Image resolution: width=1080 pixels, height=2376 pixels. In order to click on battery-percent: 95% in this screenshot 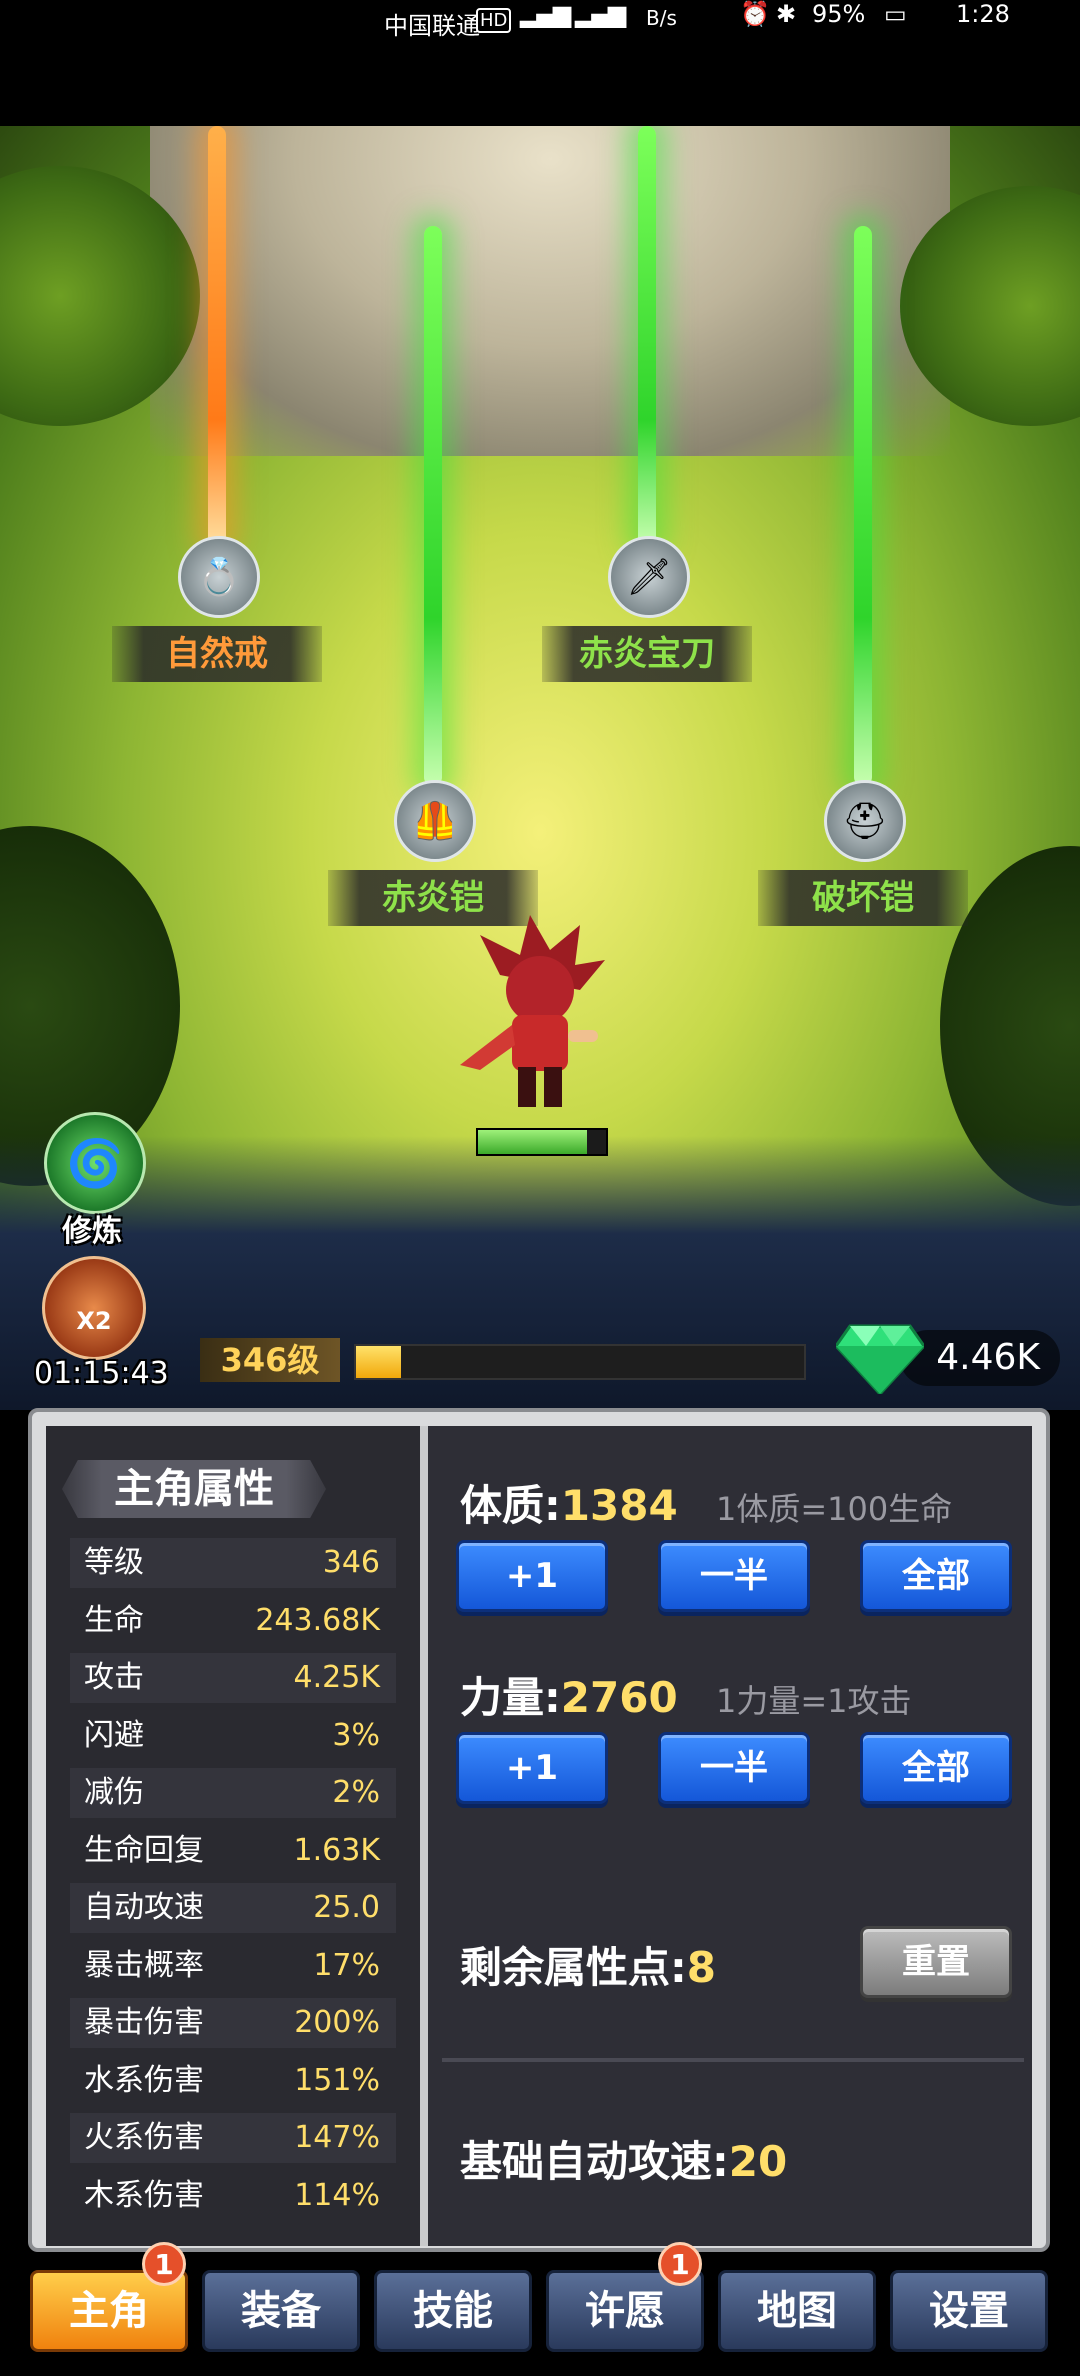, I will do `click(839, 14)`.